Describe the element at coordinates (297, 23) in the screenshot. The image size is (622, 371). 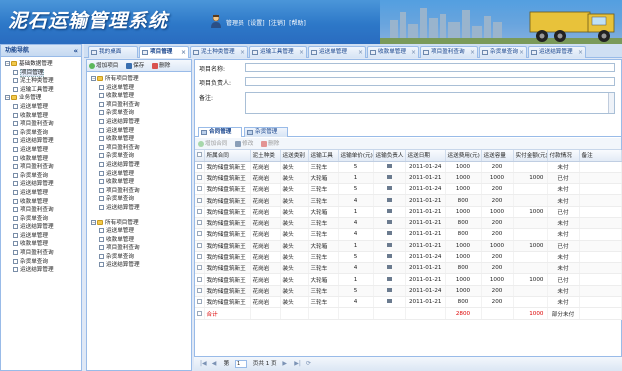
I see `help-link: [帮助]` at that location.